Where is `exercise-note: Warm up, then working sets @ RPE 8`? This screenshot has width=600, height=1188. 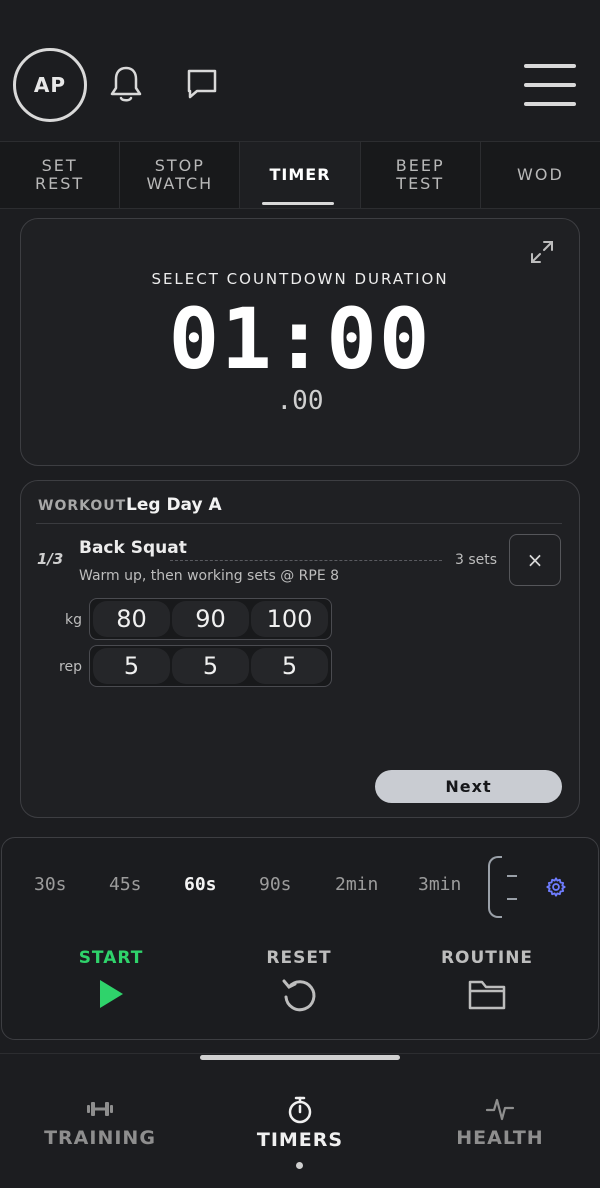
exercise-note: Warm up, then working sets @ RPE 8 is located at coordinates (209, 576).